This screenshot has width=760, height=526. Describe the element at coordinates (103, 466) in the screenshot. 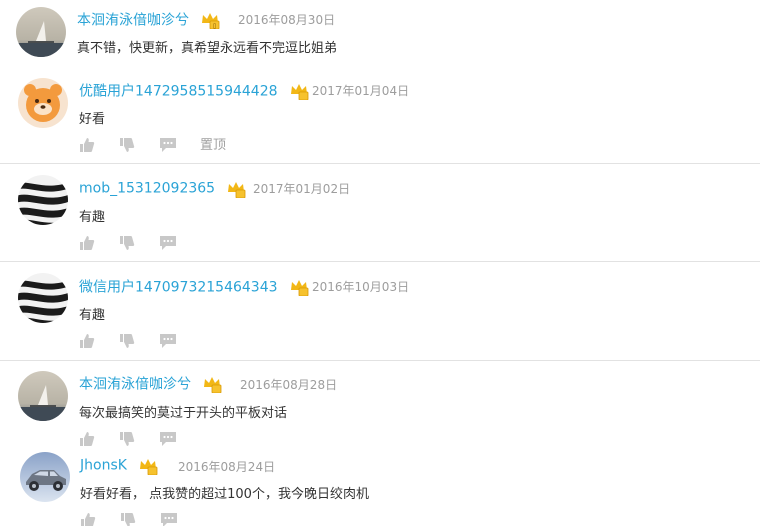

I see `username-link: JhonsK` at that location.